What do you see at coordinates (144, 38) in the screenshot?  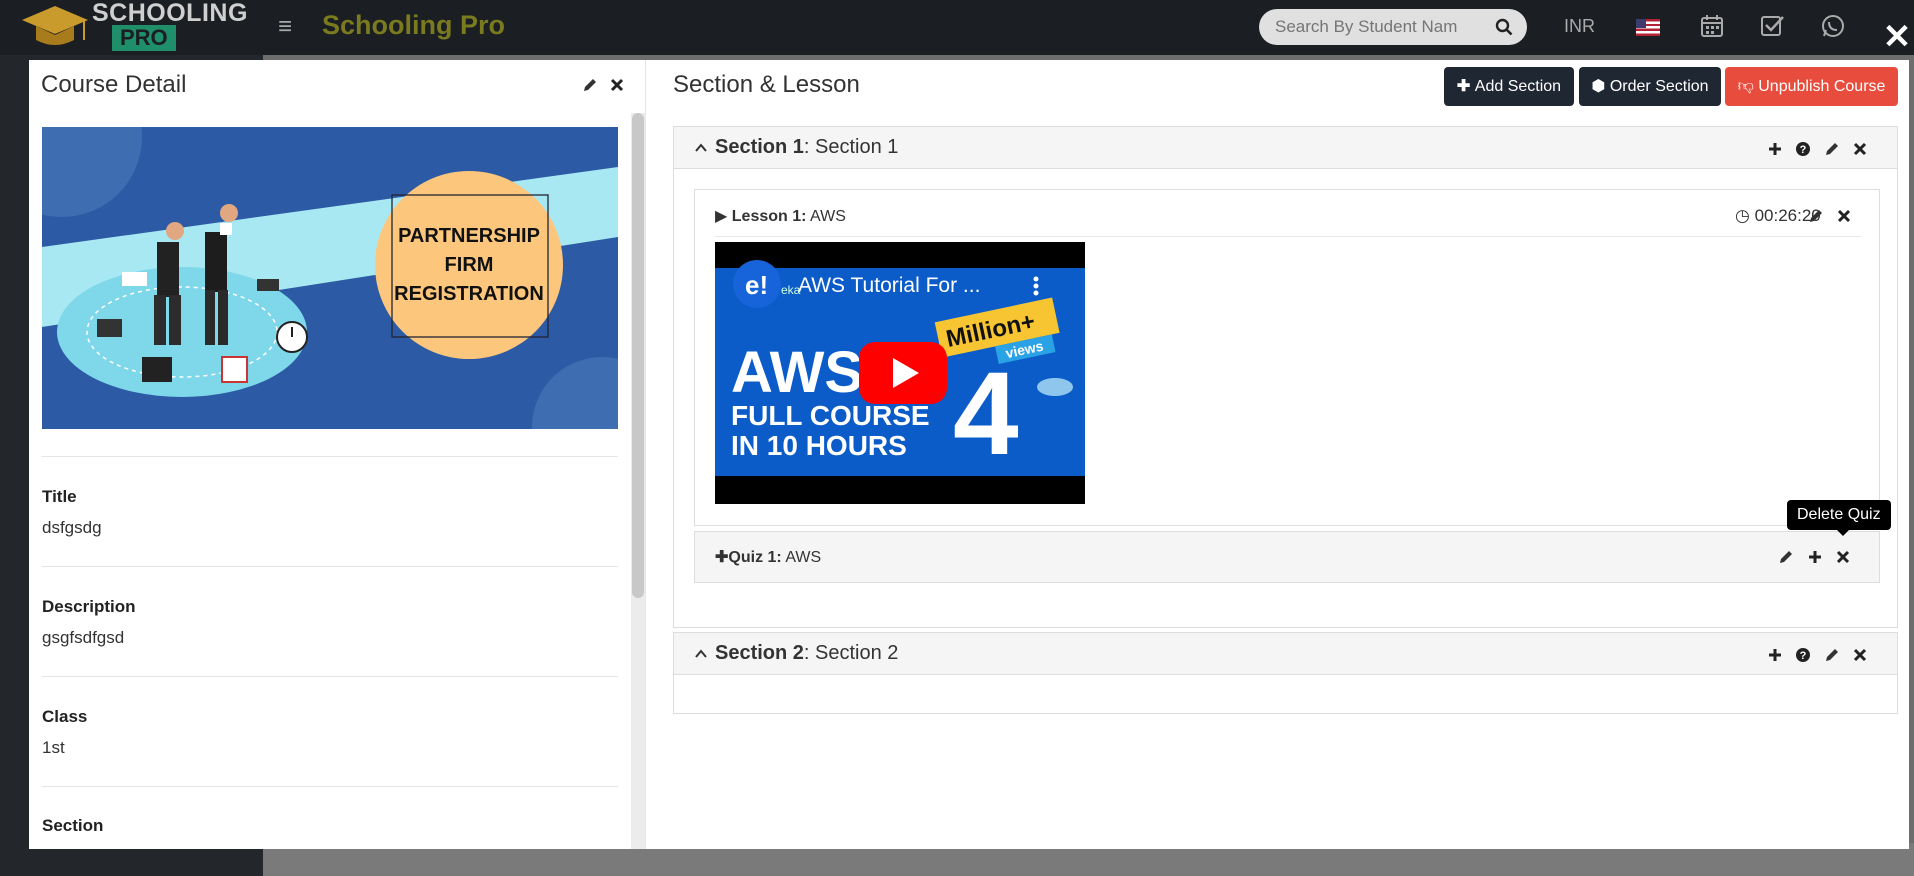 I see `logo-subtext: PRO` at bounding box center [144, 38].